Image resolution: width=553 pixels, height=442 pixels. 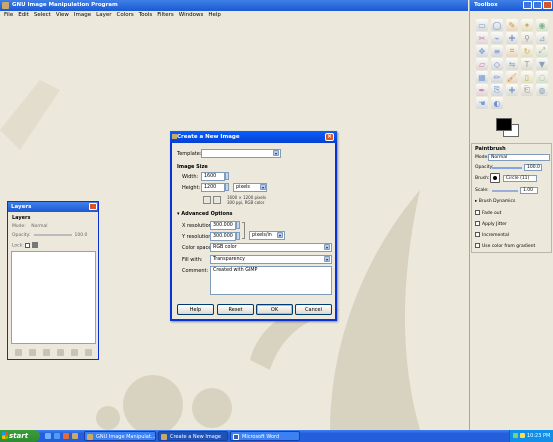 What do you see at coordinates (217, 200) in the screenshot?
I see `landscape-icon` at bounding box center [217, 200].